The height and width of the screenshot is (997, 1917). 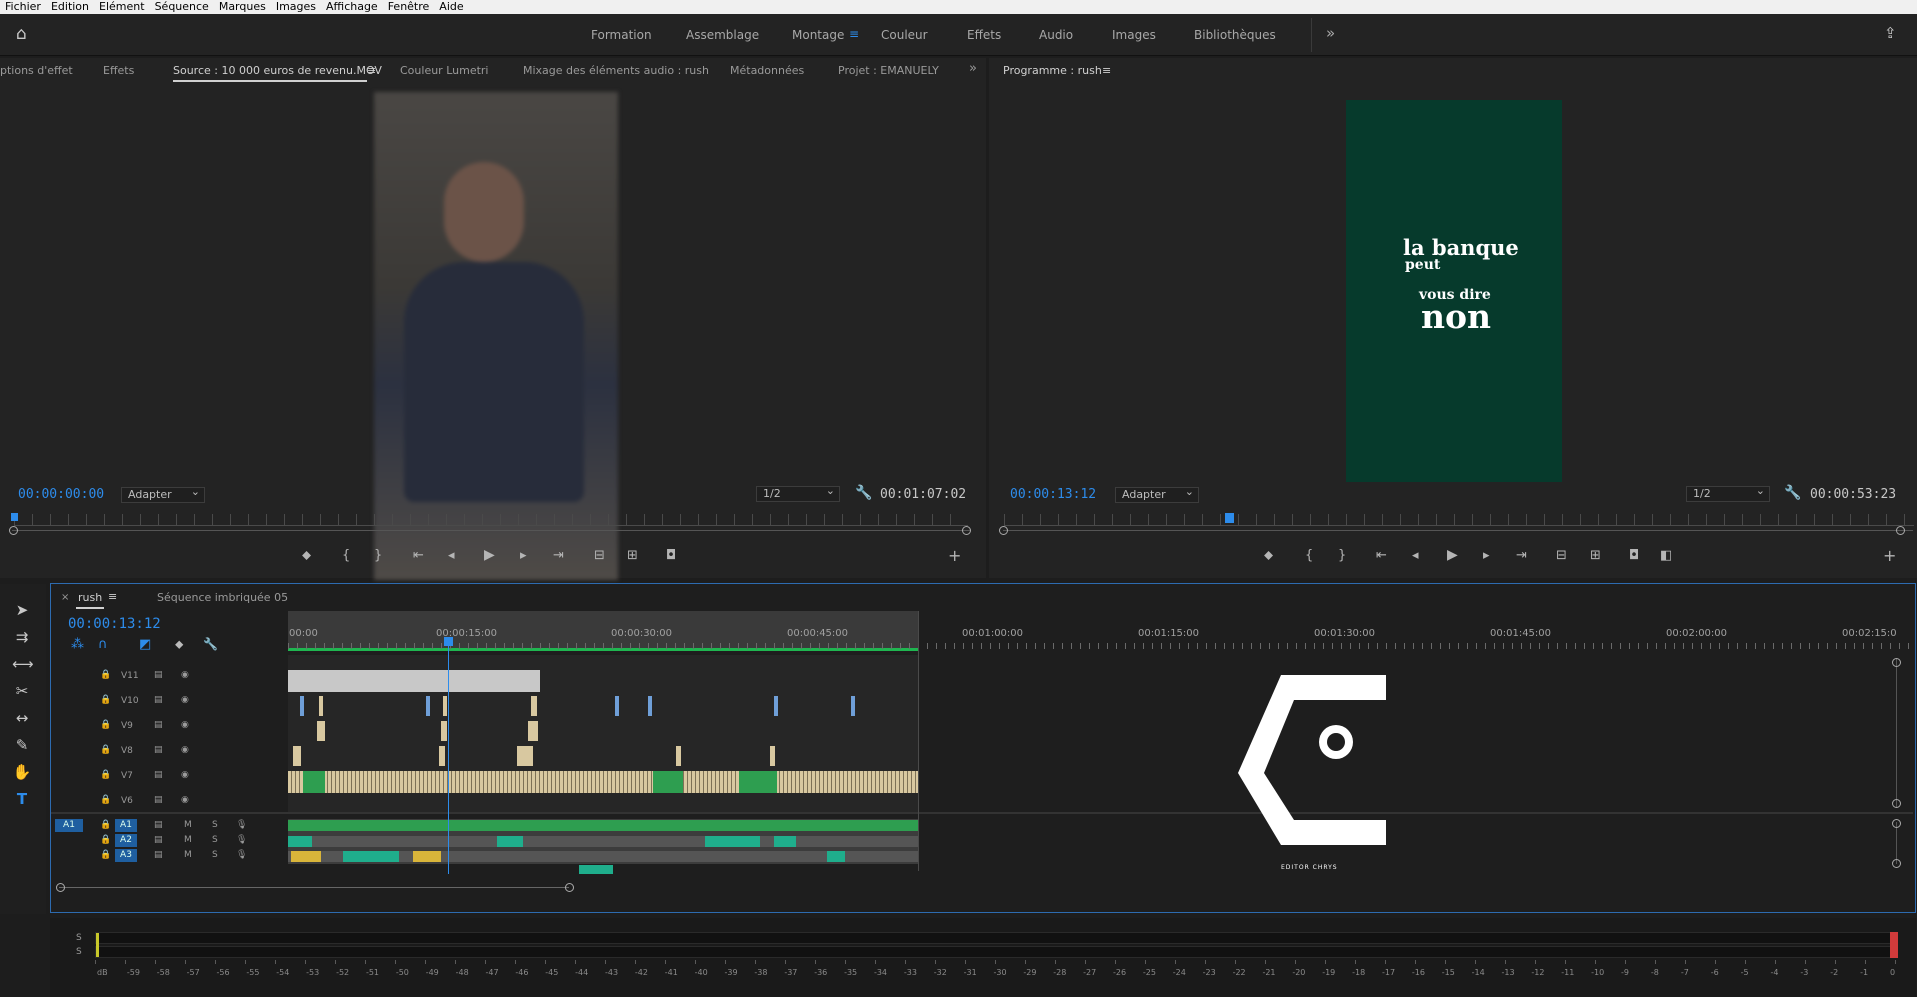 I want to click on tab-metadata: Métadonnées, so click(x=767, y=70).